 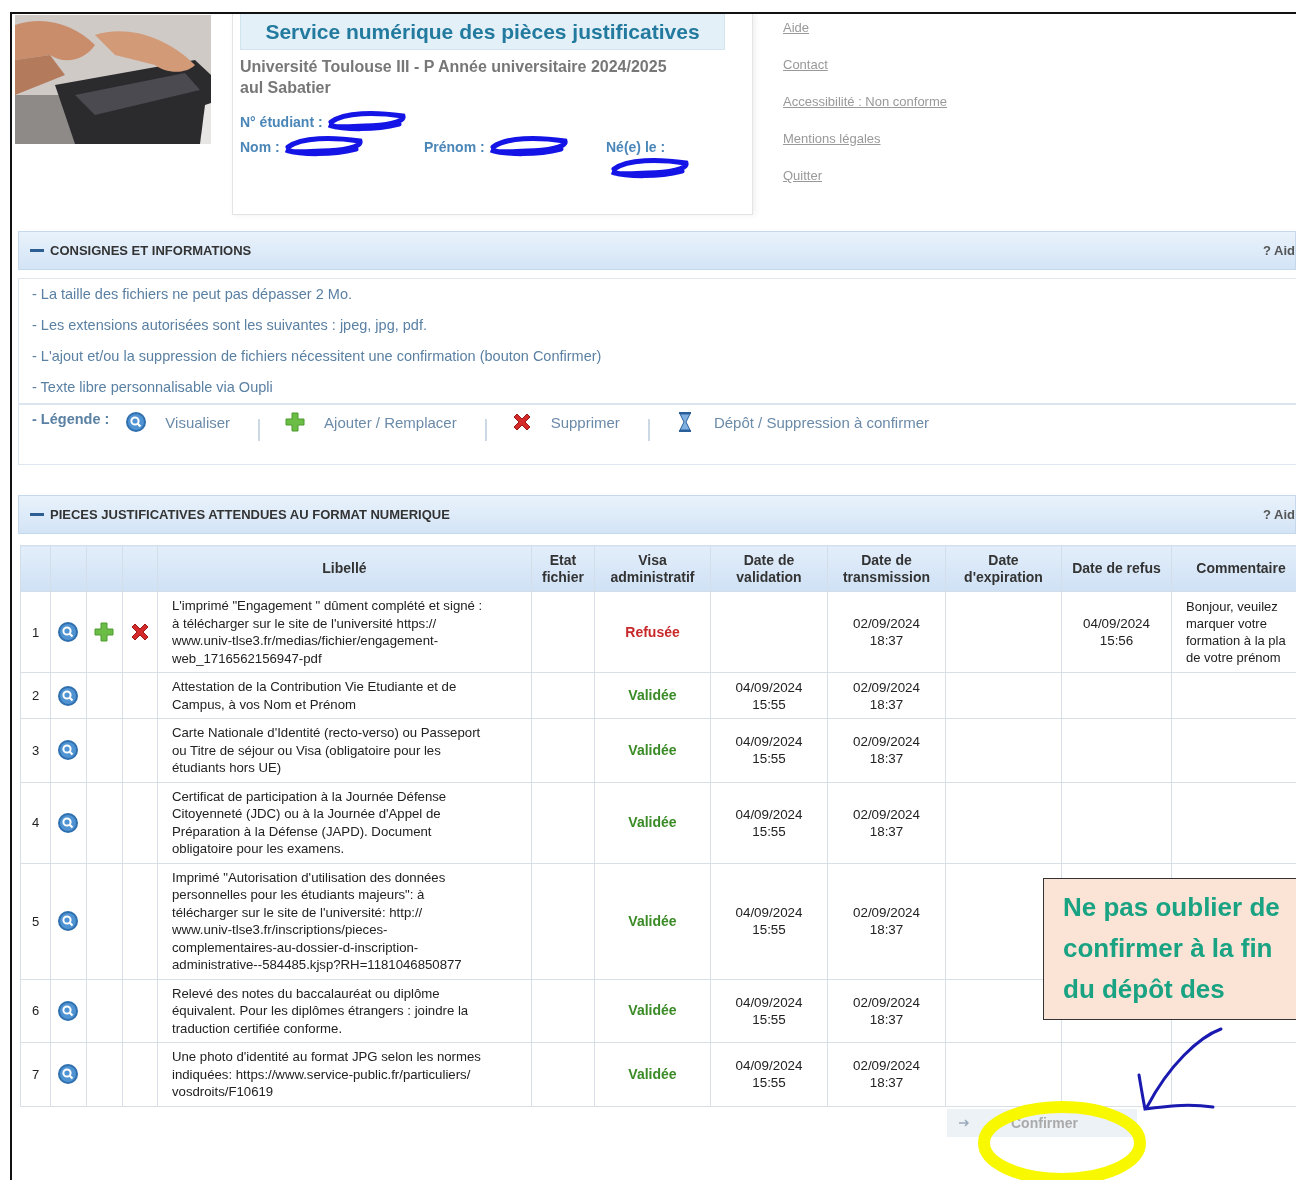 What do you see at coordinates (1236, 632) in the screenshot?
I see `comment-text: Bonjour, veuilez marquer votre formation à la pla de votre prénom` at bounding box center [1236, 632].